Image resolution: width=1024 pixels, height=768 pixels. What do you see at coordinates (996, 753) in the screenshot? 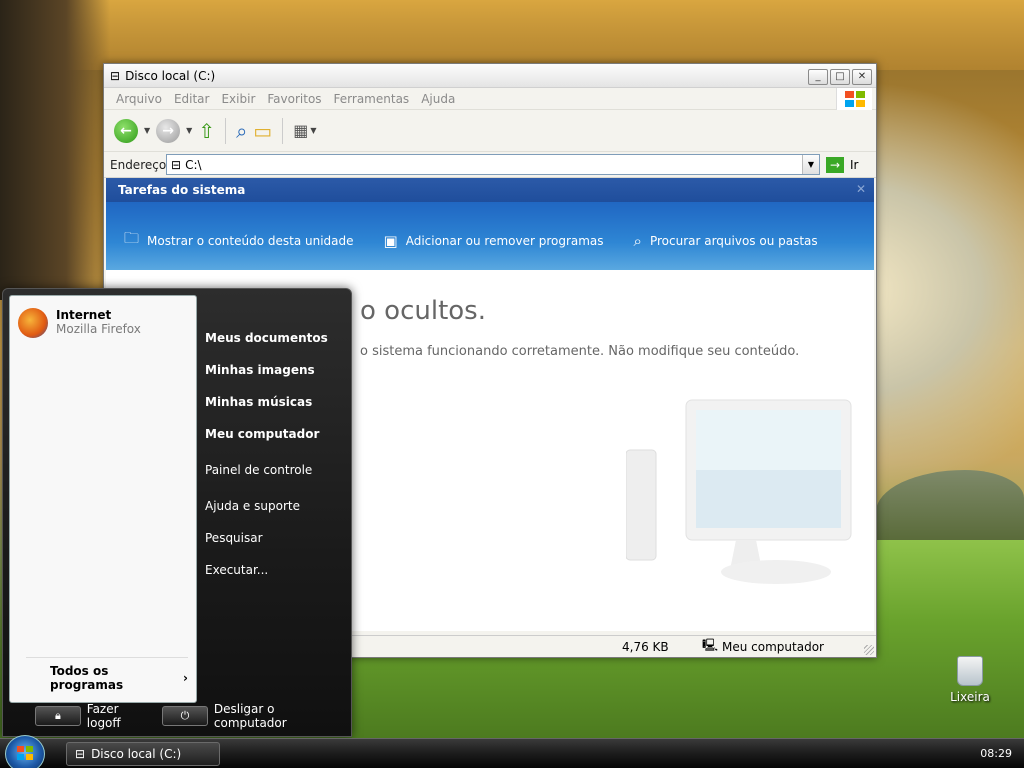
I see `clock: 08:29` at bounding box center [996, 753].